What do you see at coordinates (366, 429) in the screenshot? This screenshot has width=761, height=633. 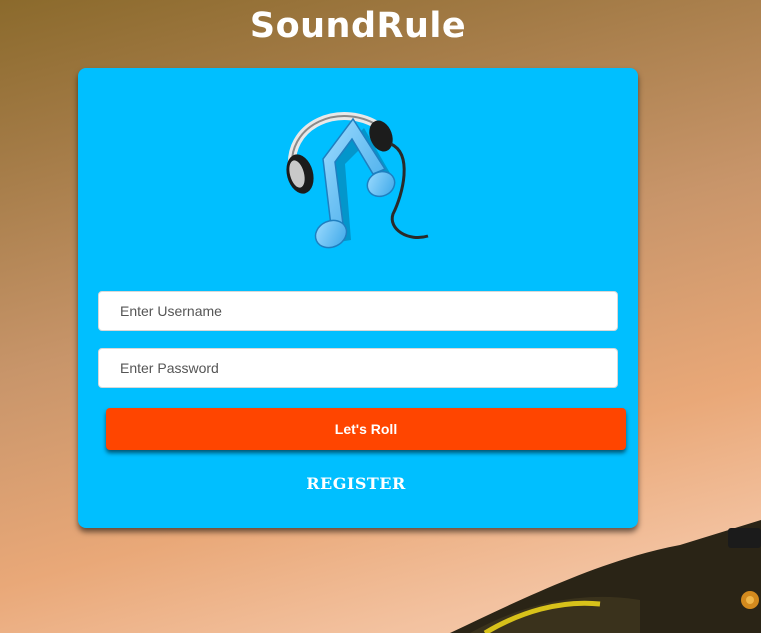 I see `lets-roll-button: Let's Roll` at bounding box center [366, 429].